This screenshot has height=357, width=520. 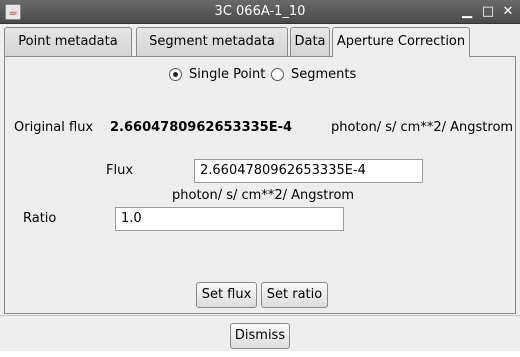 I want to click on tab-data: Data, so click(x=310, y=41).